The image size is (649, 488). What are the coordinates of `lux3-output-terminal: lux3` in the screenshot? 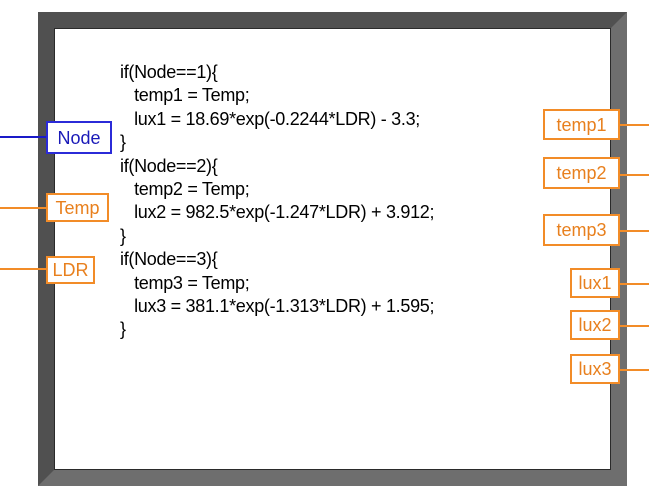 It's located at (595, 369).